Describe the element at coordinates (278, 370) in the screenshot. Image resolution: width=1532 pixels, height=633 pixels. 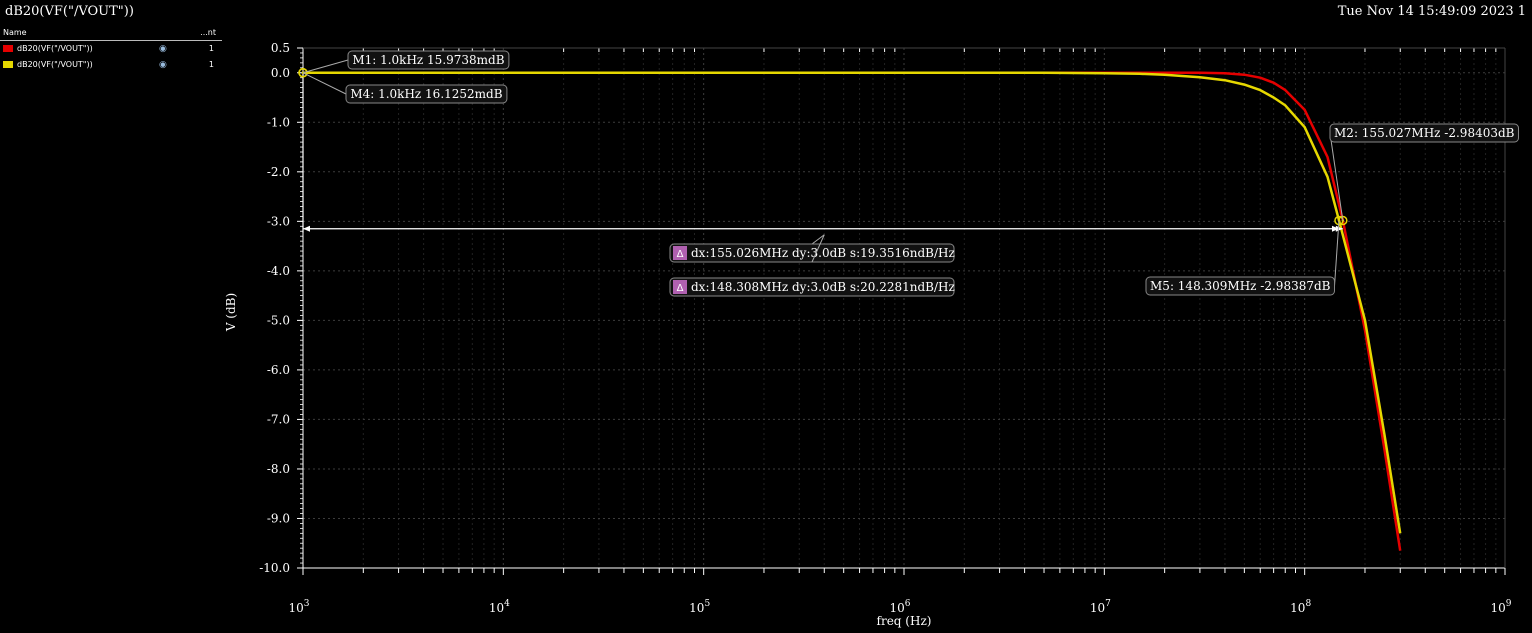
I see `y-tick-label: -6.0` at that location.